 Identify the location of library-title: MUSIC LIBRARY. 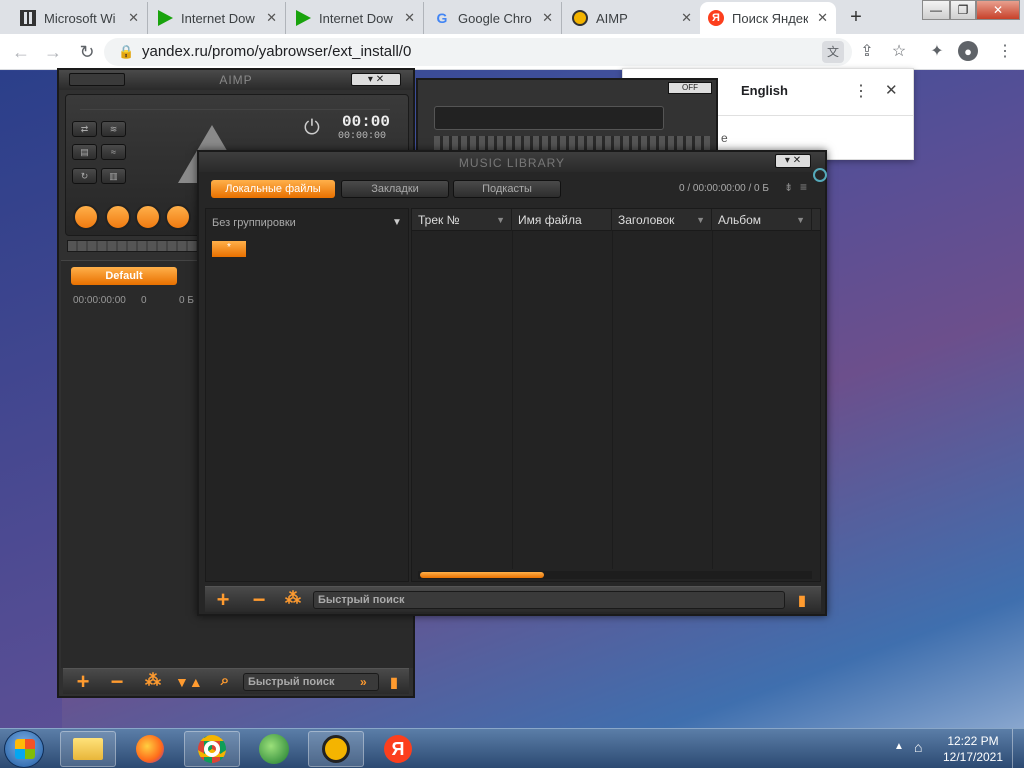
(512, 163).